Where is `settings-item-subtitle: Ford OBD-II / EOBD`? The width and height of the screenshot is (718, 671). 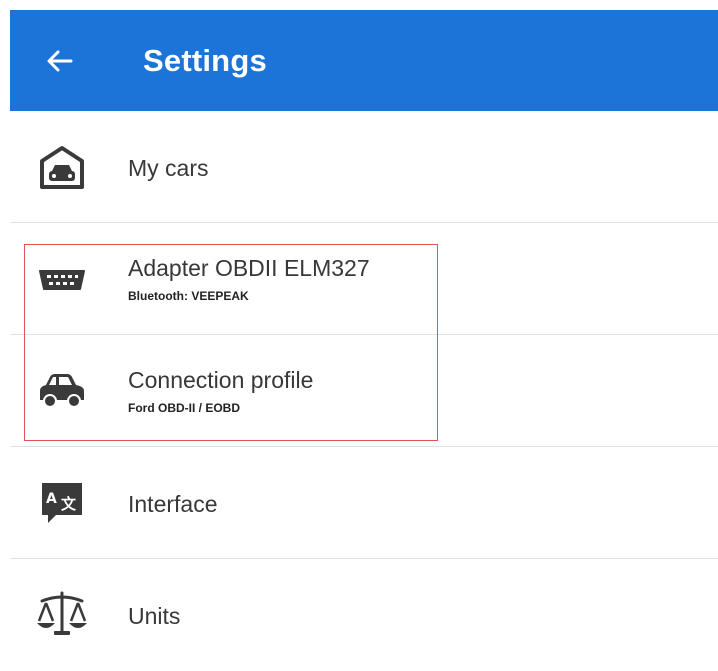 settings-item-subtitle: Ford OBD-II / EOBD is located at coordinates (184, 408).